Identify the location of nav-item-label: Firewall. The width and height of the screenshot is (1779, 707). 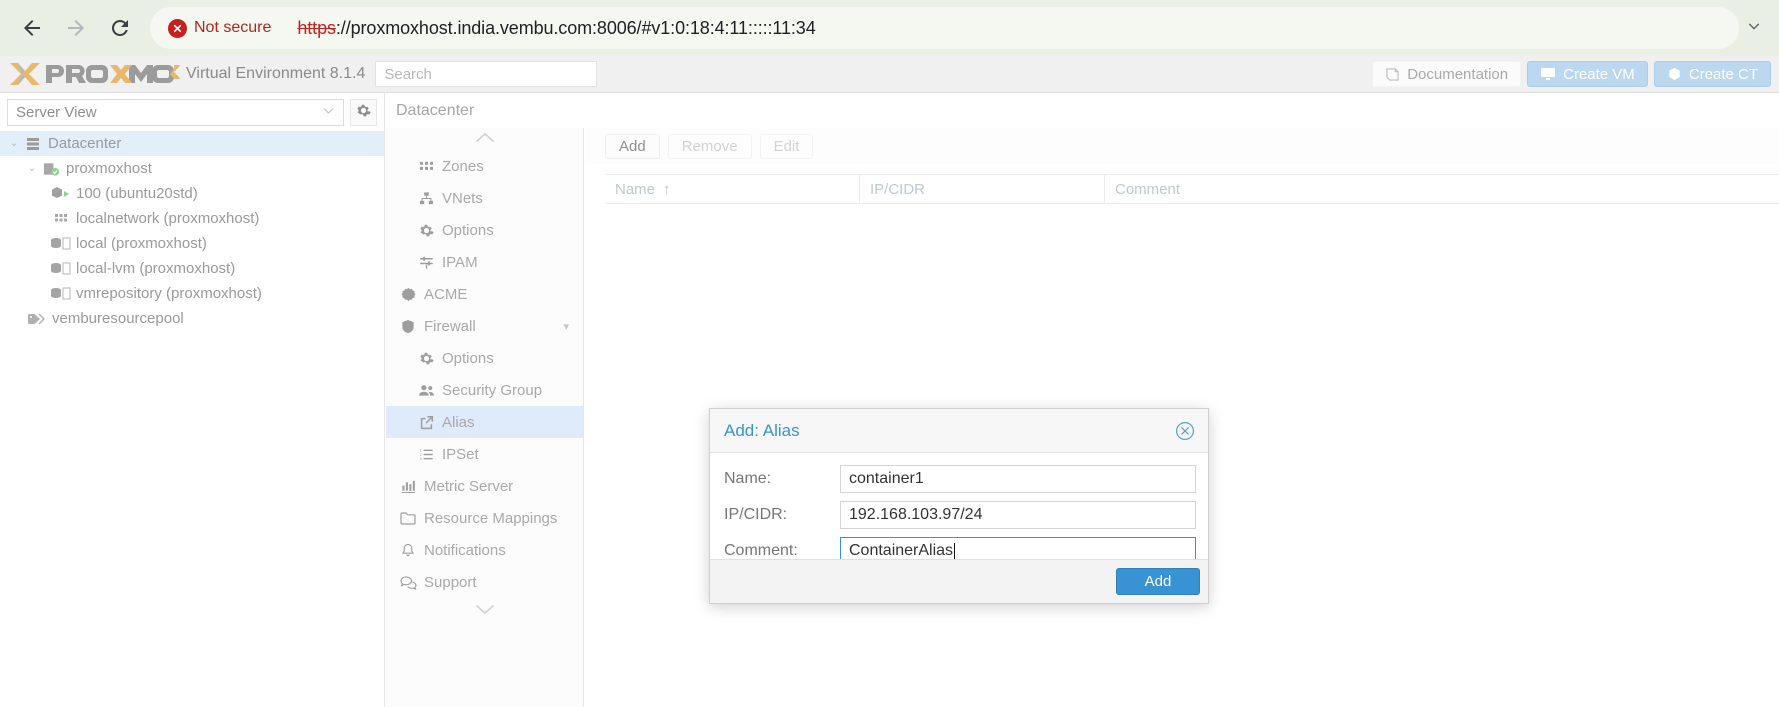
(450, 326).